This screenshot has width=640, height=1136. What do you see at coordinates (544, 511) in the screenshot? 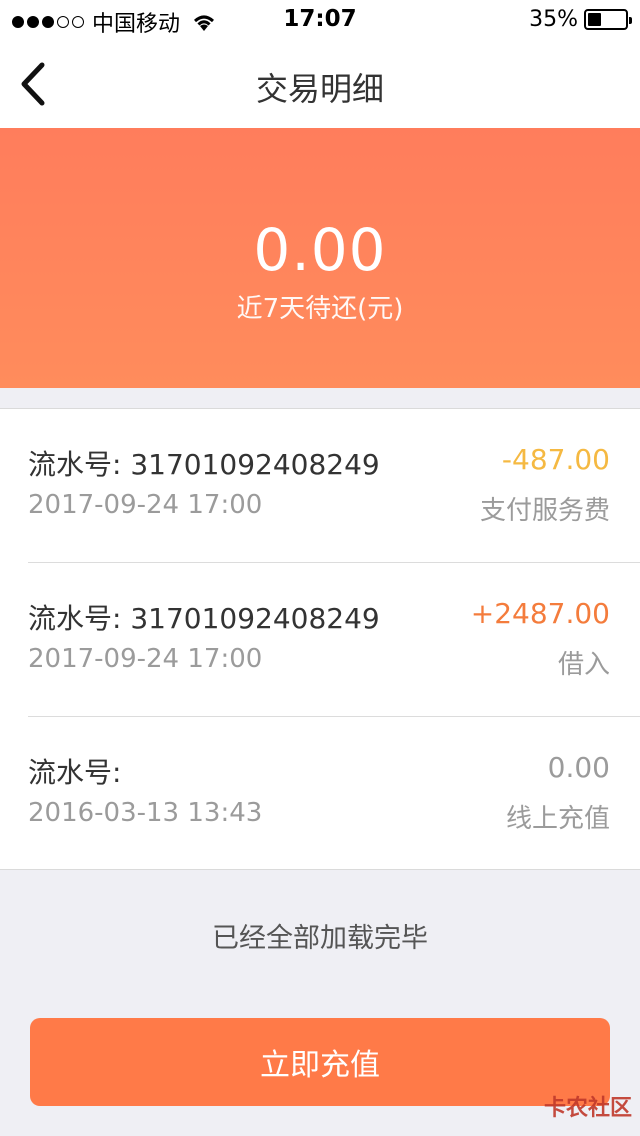
I see `transaction-type: 支付服务费` at bounding box center [544, 511].